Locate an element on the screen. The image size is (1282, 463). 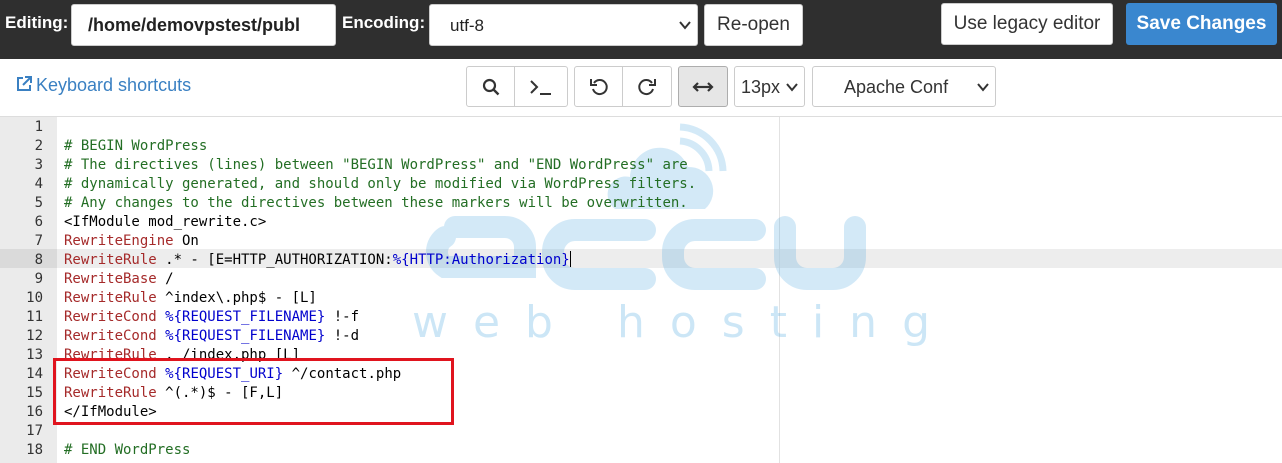
code-token: ^index\.php$ - [L] is located at coordinates (236, 298).